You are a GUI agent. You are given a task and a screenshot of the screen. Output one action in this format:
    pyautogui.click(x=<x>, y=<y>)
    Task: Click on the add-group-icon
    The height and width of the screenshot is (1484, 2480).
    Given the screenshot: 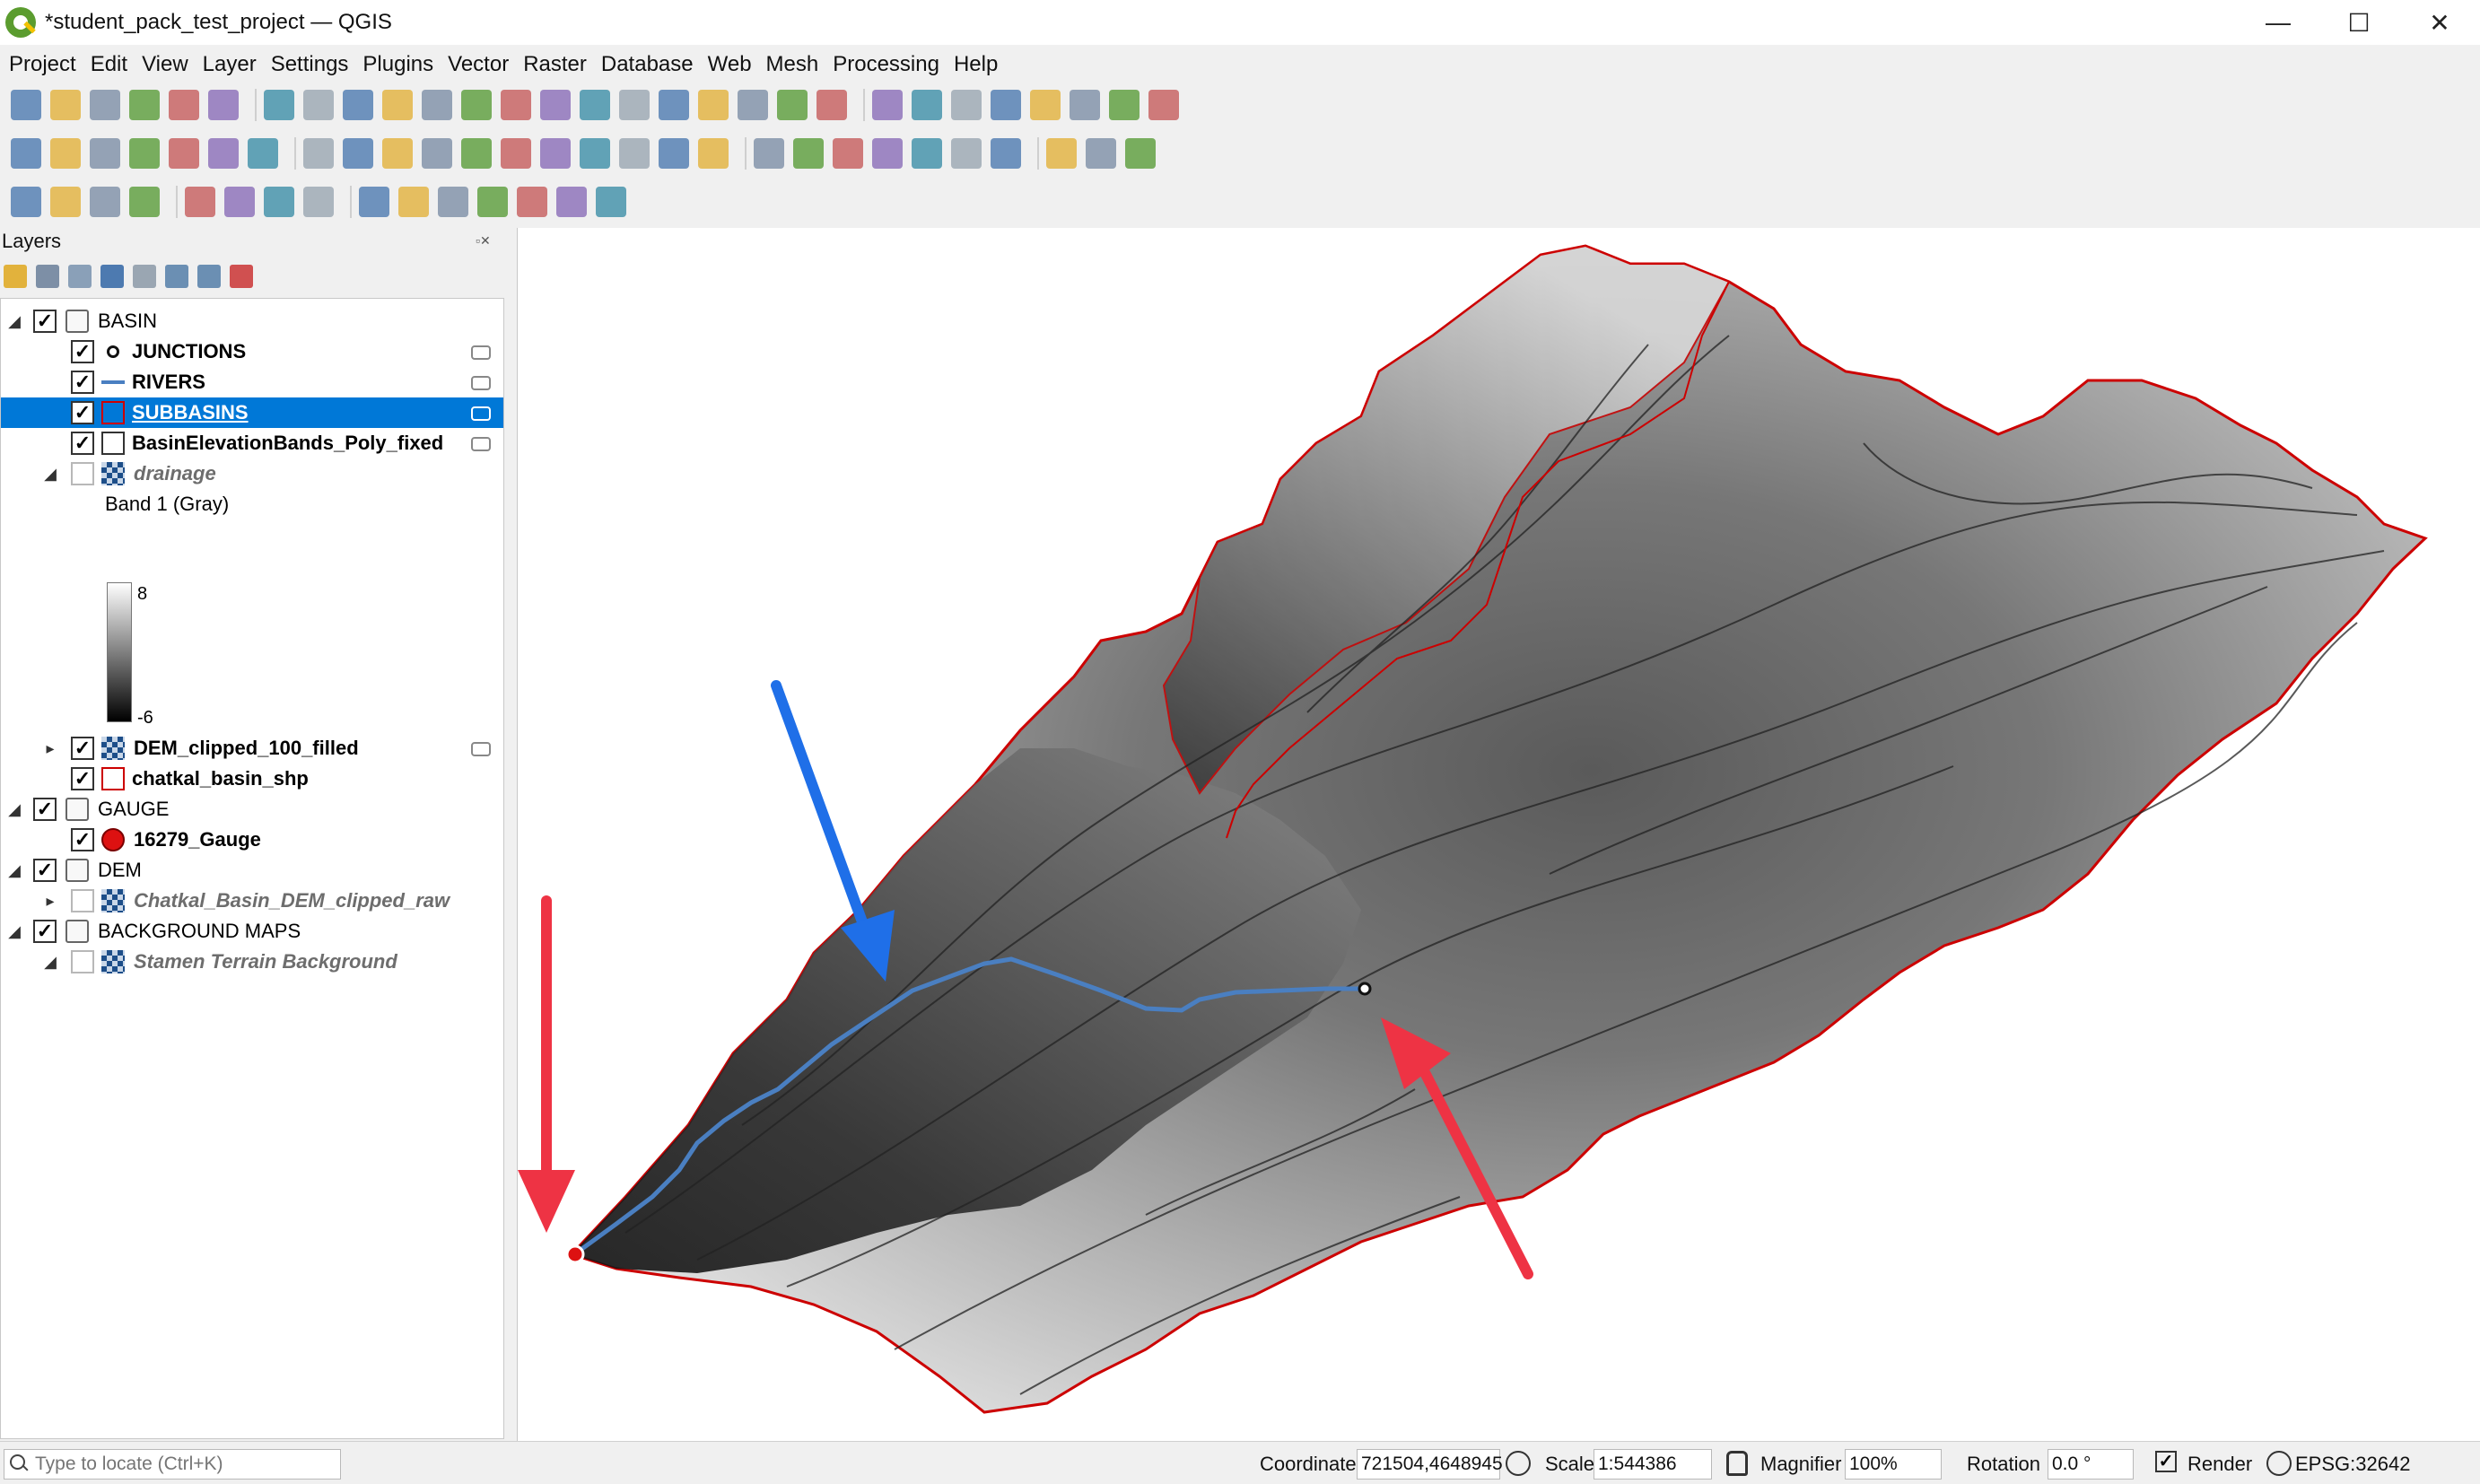 What is the action you would take?
    pyautogui.click(x=47, y=277)
    